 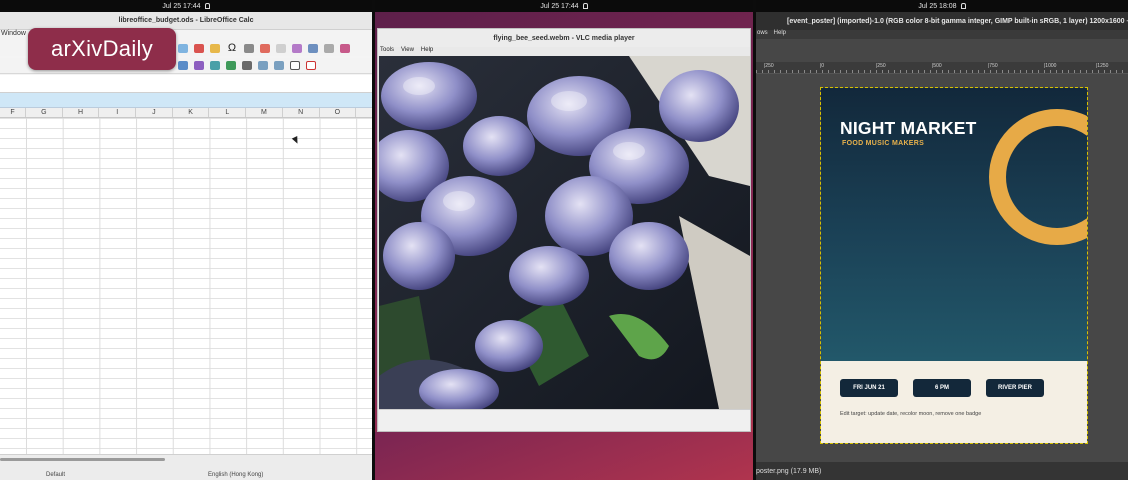 What do you see at coordinates (186, 84) in the screenshot?
I see `formula-bar` at bounding box center [186, 84].